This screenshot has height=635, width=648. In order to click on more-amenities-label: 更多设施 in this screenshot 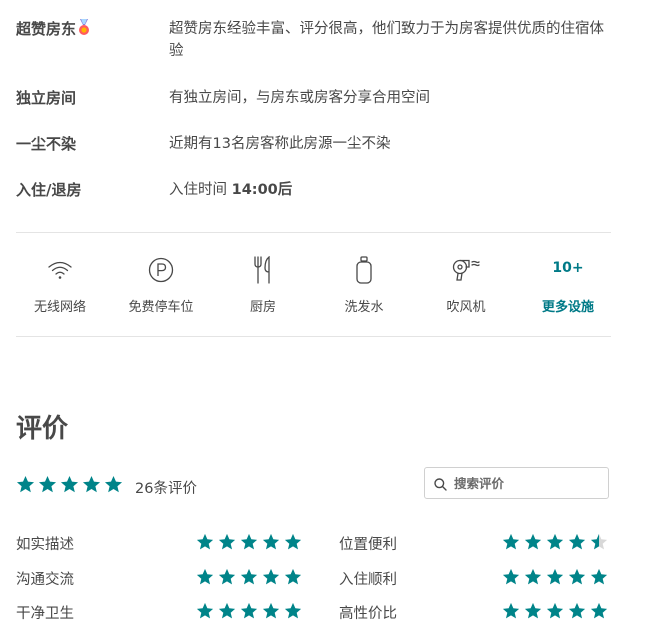, I will do `click(567, 307)`.